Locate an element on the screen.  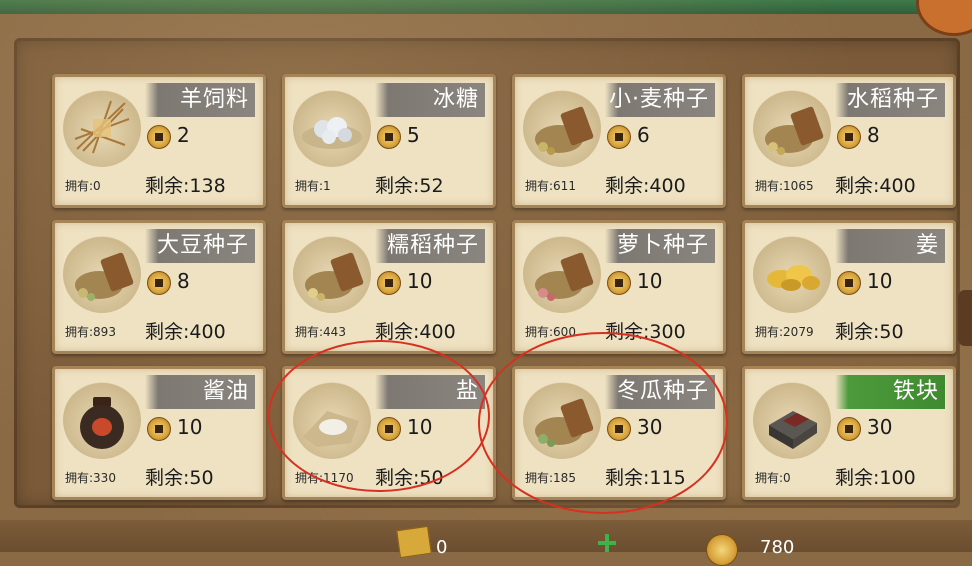
item-owned: 拥有:330 is located at coordinates (90, 478).